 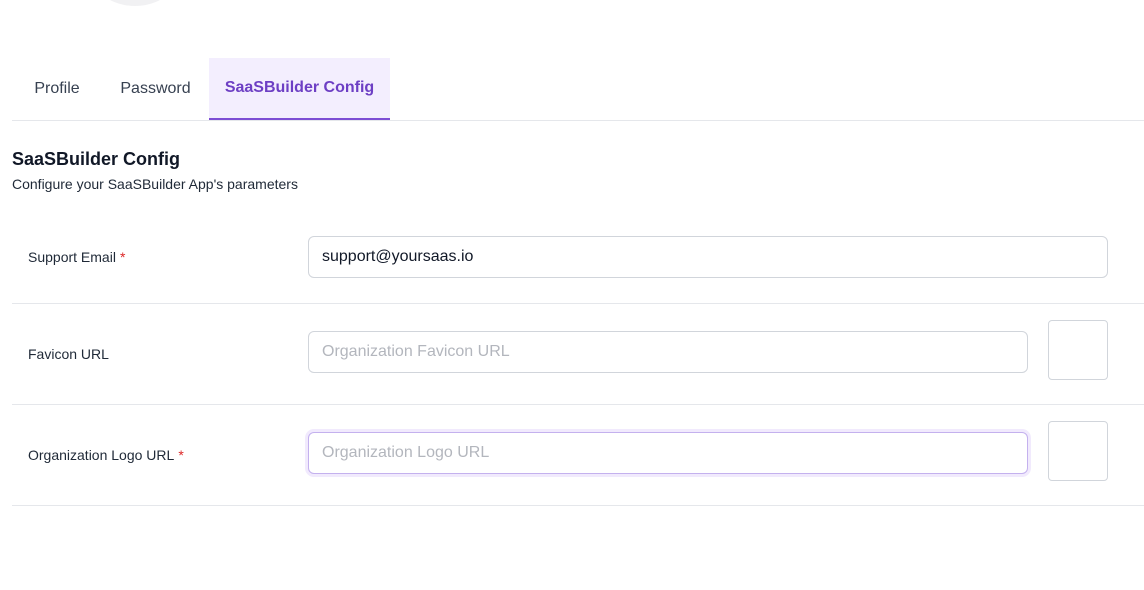 What do you see at coordinates (155, 89) in the screenshot?
I see `tab-password: Password` at bounding box center [155, 89].